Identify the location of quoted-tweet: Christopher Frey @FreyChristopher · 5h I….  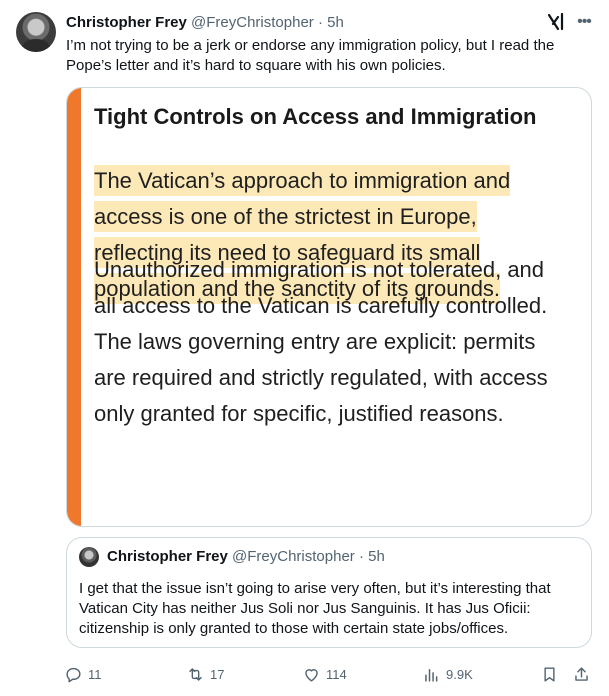
(329, 592).